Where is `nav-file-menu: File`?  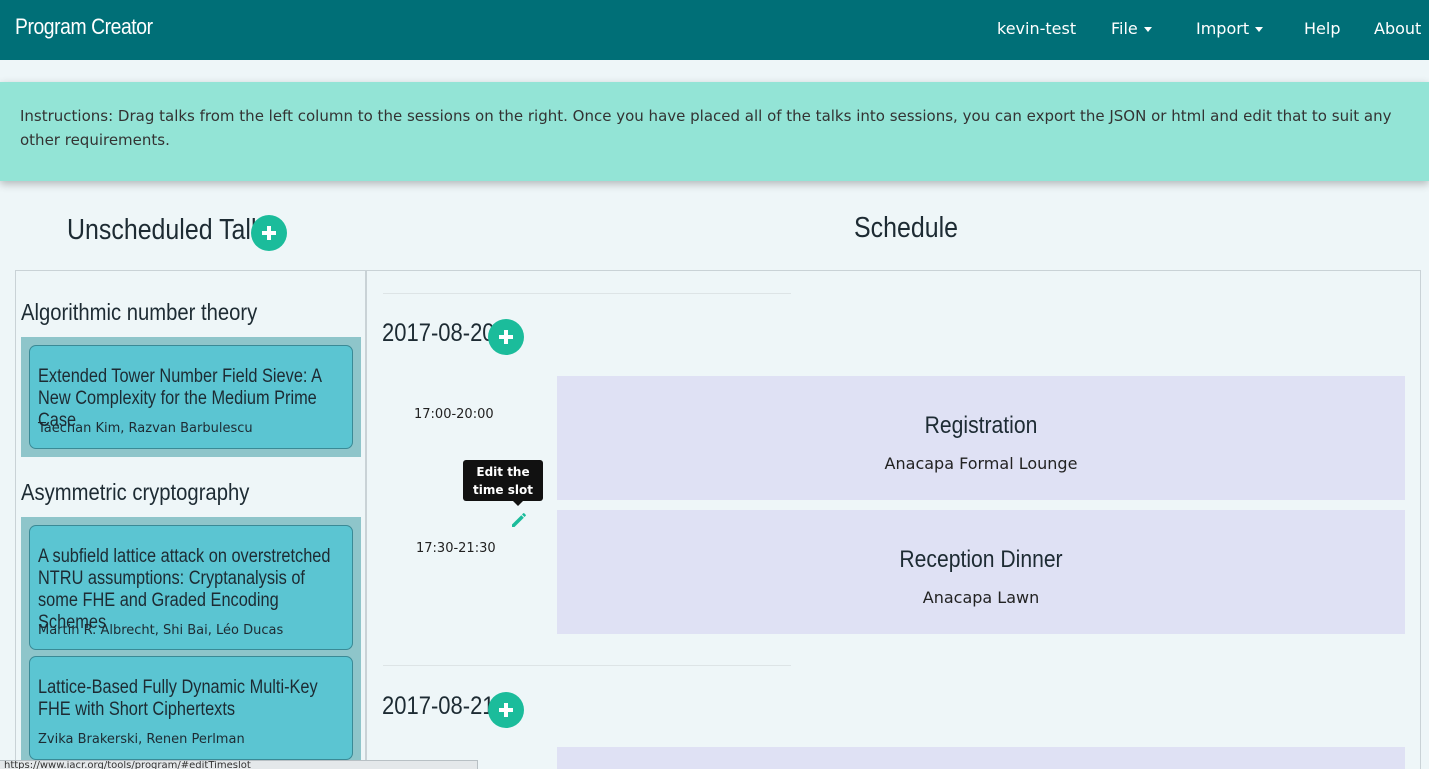 nav-file-menu: File is located at coordinates (1131, 28).